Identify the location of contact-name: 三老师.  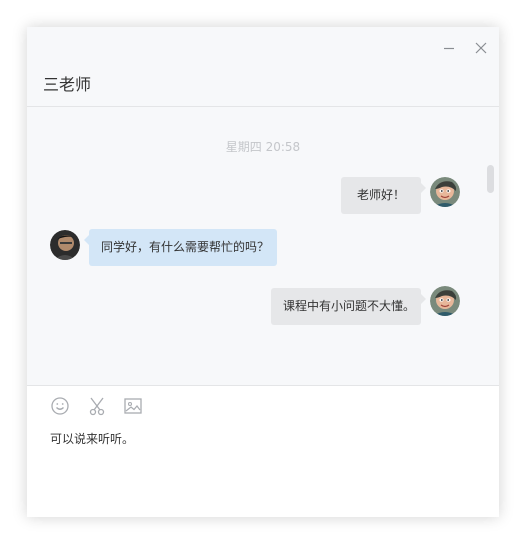
(67, 84).